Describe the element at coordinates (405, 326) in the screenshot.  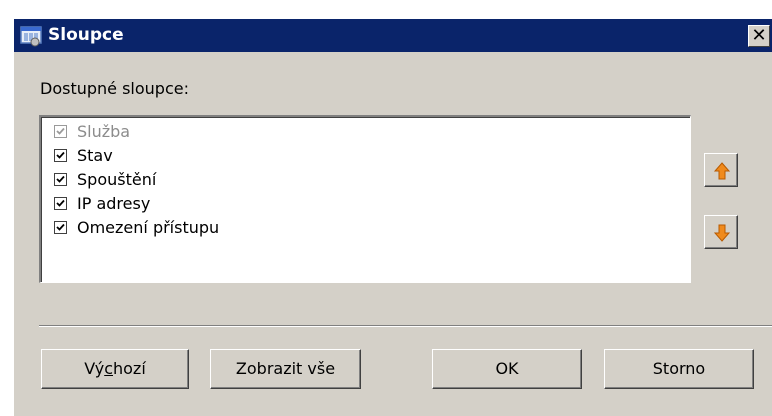
I see `separator` at that location.